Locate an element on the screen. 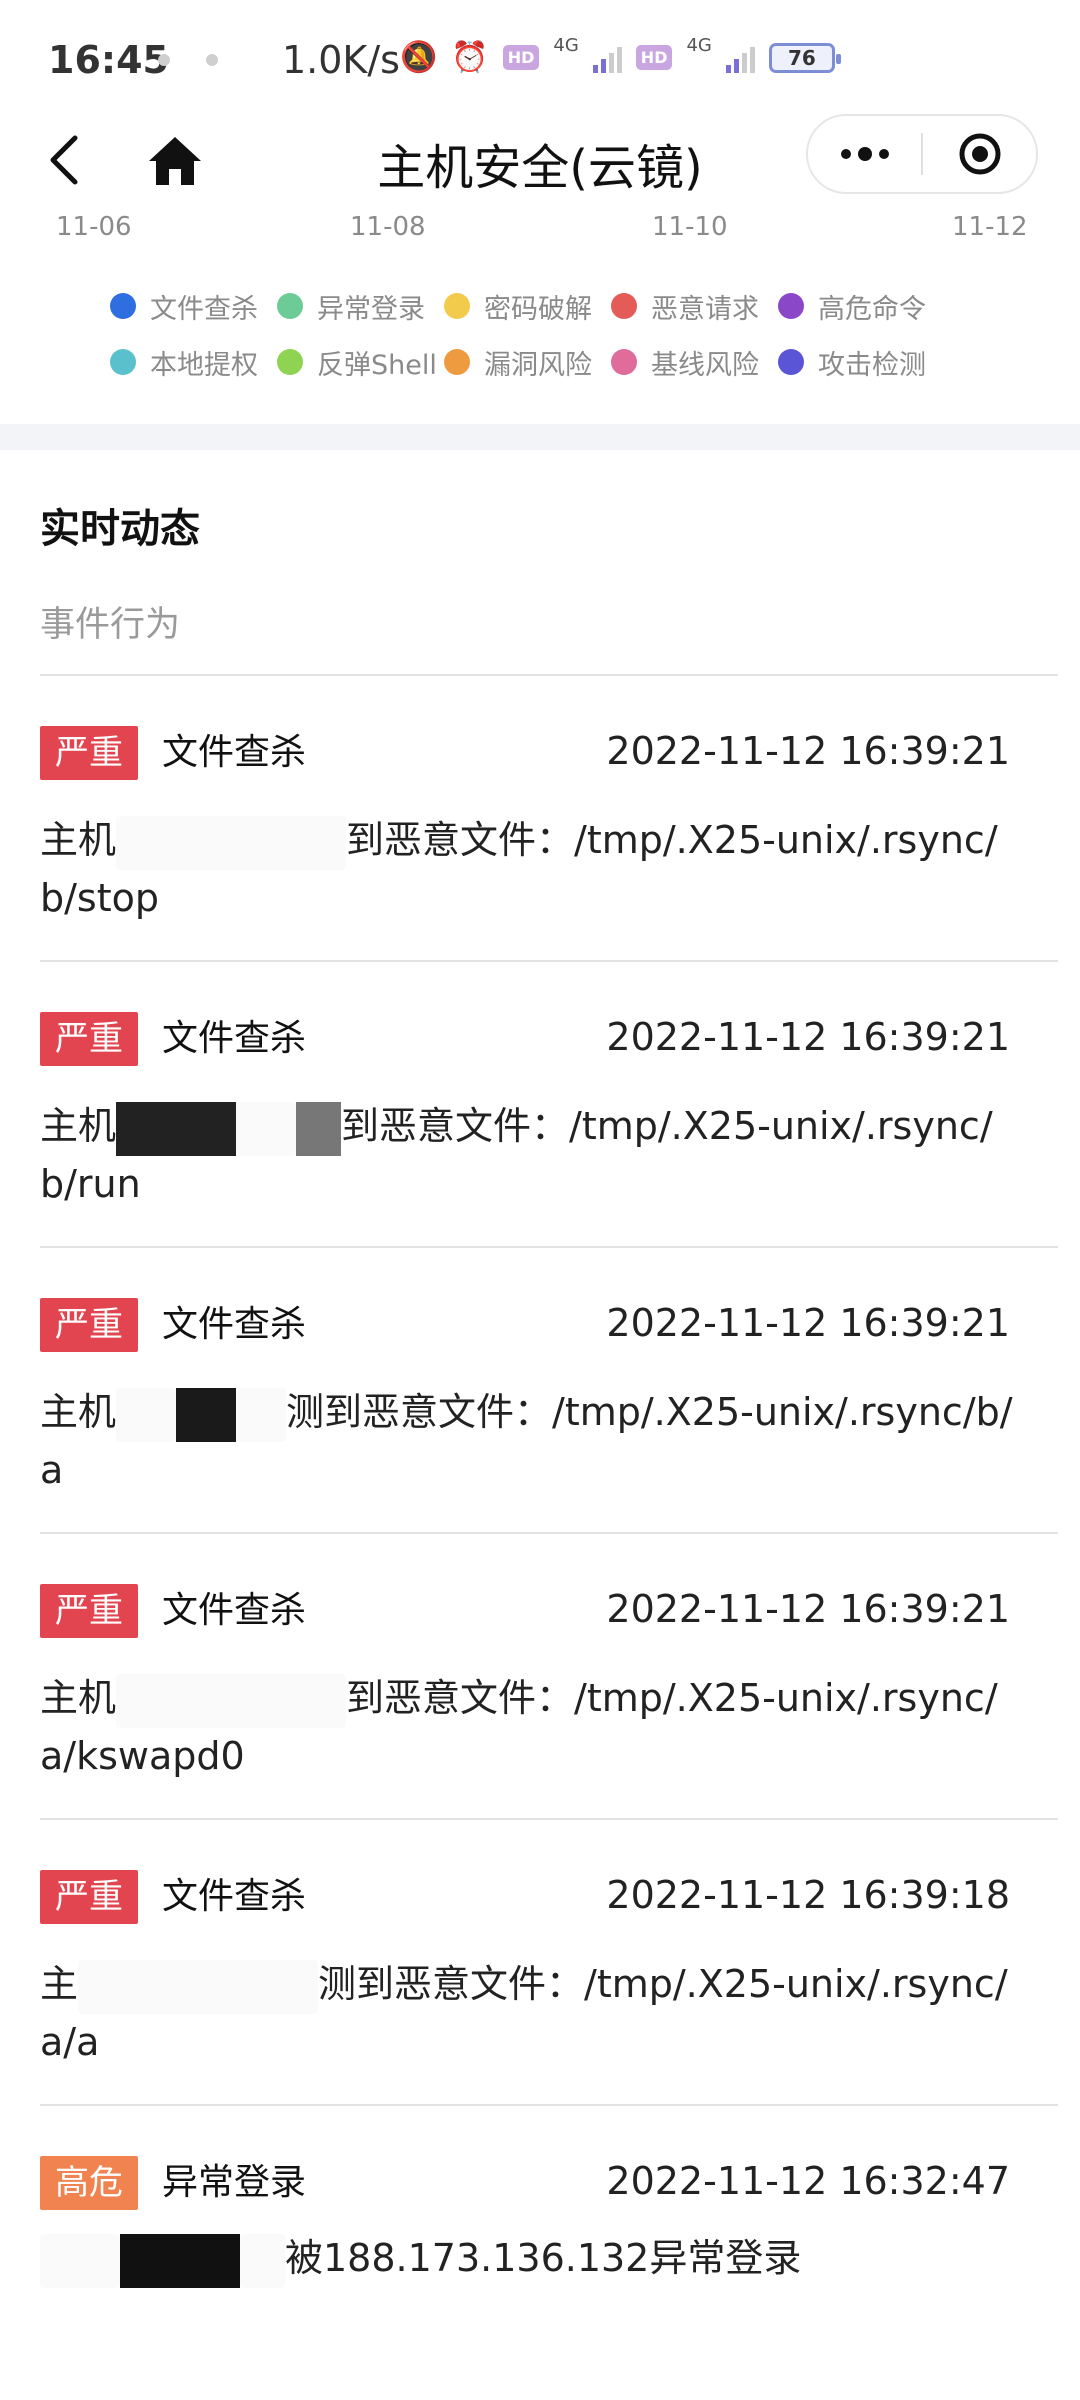 This screenshot has height=2400, width=1080. alarm-icon: ⏰ is located at coordinates (470, 57).